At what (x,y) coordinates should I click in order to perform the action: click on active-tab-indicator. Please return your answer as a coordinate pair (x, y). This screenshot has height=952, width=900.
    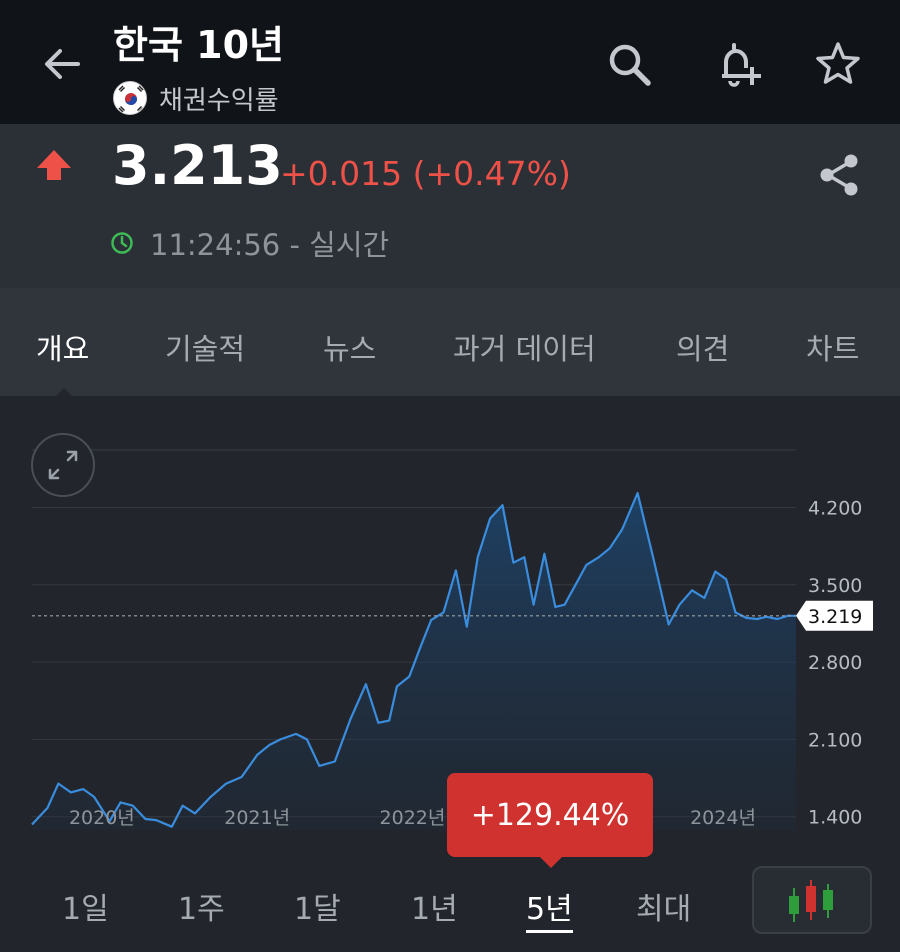
    Looking at the image, I should click on (64, 392).